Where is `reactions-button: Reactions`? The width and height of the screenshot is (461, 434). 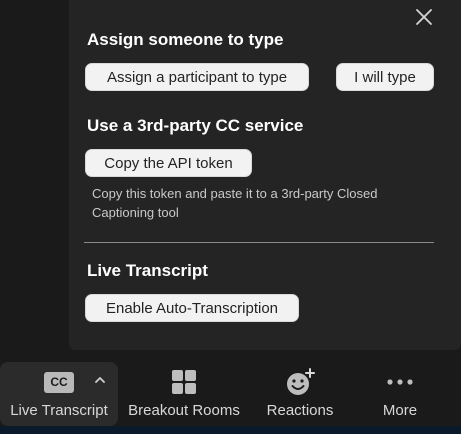 reactions-button: Reactions is located at coordinates (300, 394).